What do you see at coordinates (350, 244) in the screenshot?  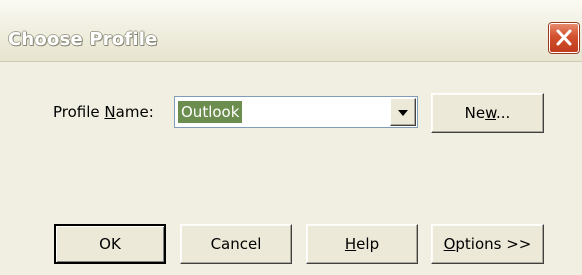 I see `help-label-mnemonic: H` at bounding box center [350, 244].